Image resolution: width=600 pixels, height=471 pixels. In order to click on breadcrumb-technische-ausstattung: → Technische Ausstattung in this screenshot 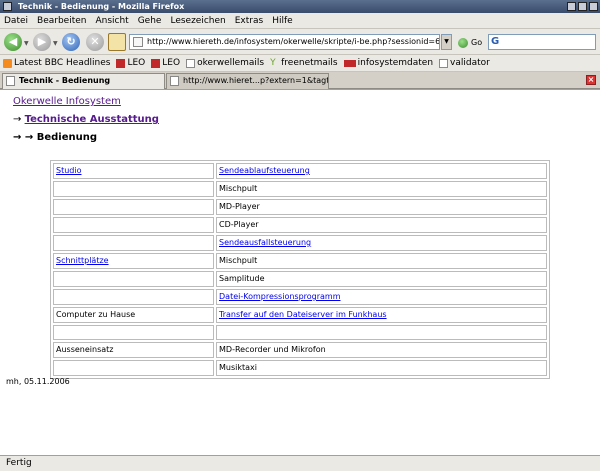, I will do `click(86, 119)`.